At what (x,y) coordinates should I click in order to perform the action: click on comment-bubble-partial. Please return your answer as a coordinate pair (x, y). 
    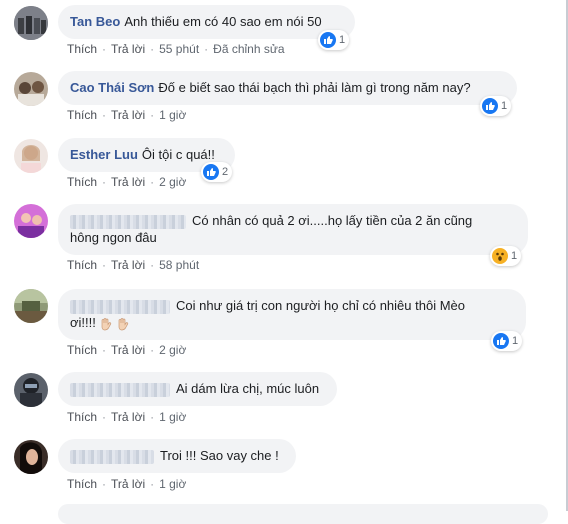
    Looking at the image, I should click on (303, 514).